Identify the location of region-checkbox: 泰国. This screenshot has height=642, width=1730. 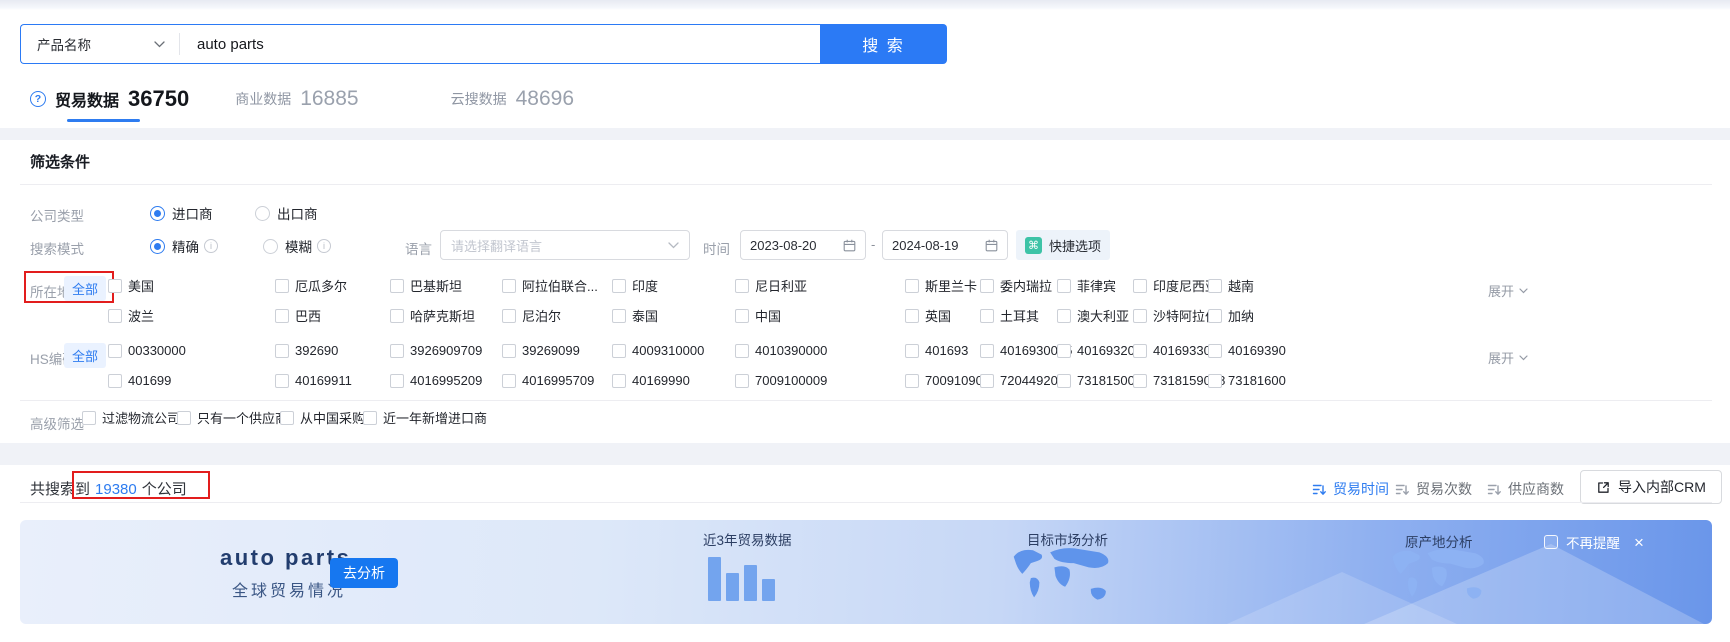
(635, 315).